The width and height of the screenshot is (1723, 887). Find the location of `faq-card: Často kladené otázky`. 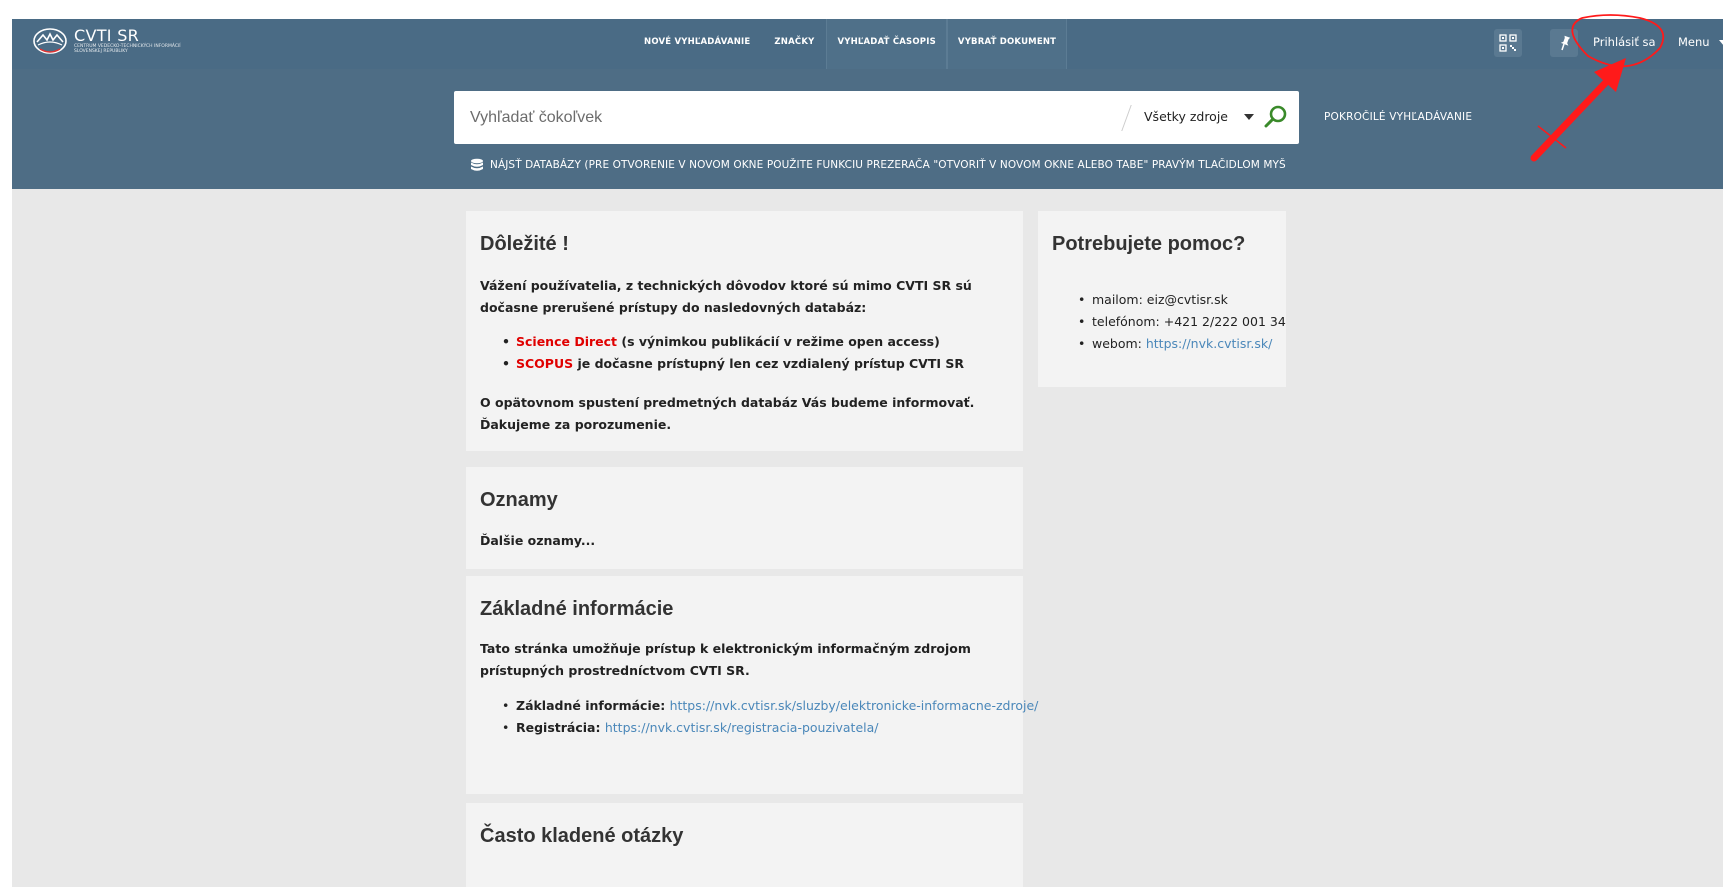

faq-card: Často kladené otázky is located at coordinates (744, 845).